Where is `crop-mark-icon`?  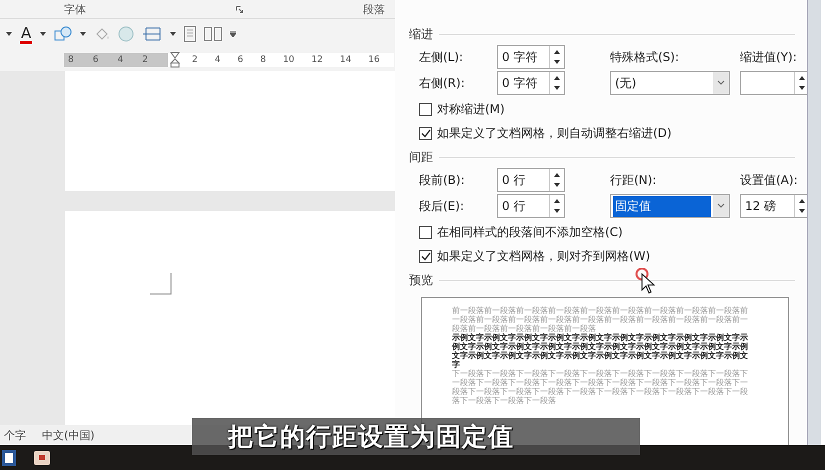 crop-mark-icon is located at coordinates (161, 284).